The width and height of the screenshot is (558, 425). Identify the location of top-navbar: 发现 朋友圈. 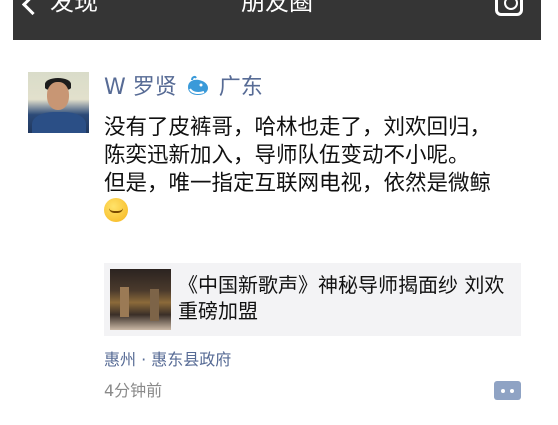
(277, 20).